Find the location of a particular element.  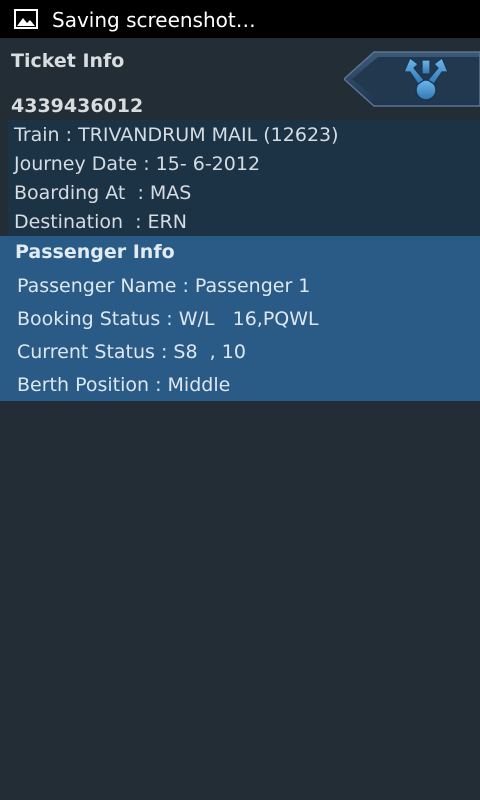

passenger-name: Passenger Name : Passenger 1 is located at coordinates (164, 286).